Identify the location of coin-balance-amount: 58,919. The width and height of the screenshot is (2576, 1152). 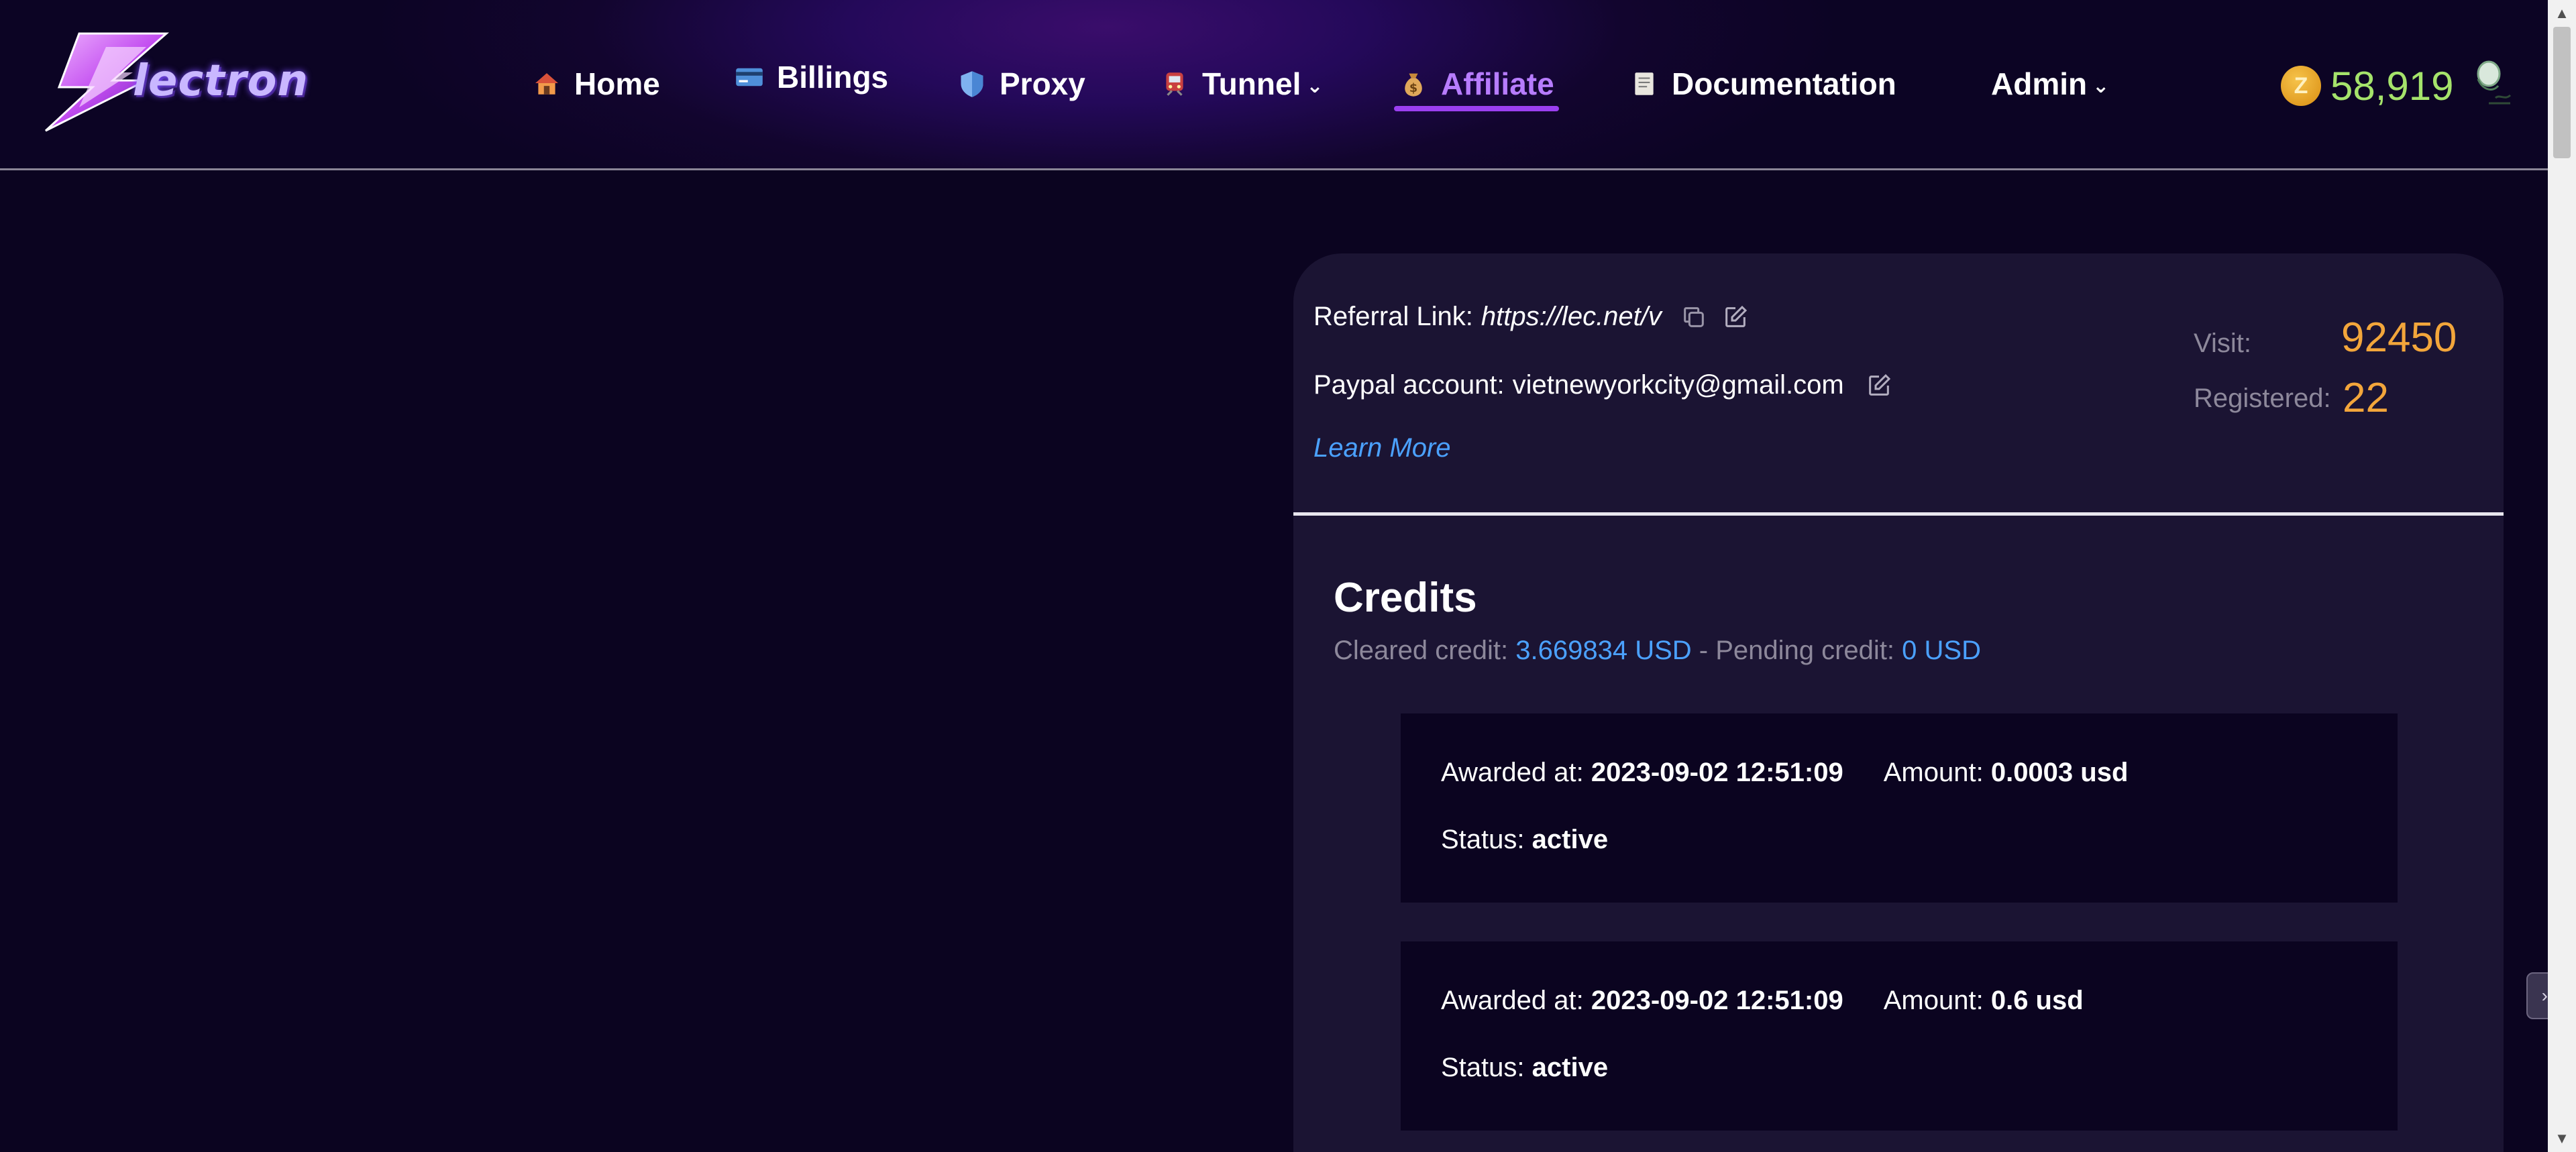
(2392, 86).